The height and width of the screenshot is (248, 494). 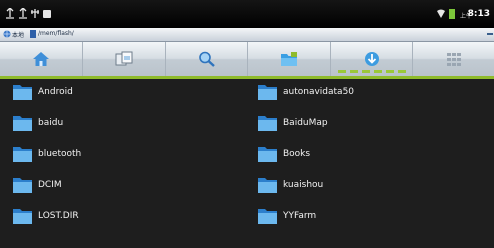 I want to click on folder-name: autonavidata50, so click(x=319, y=92).